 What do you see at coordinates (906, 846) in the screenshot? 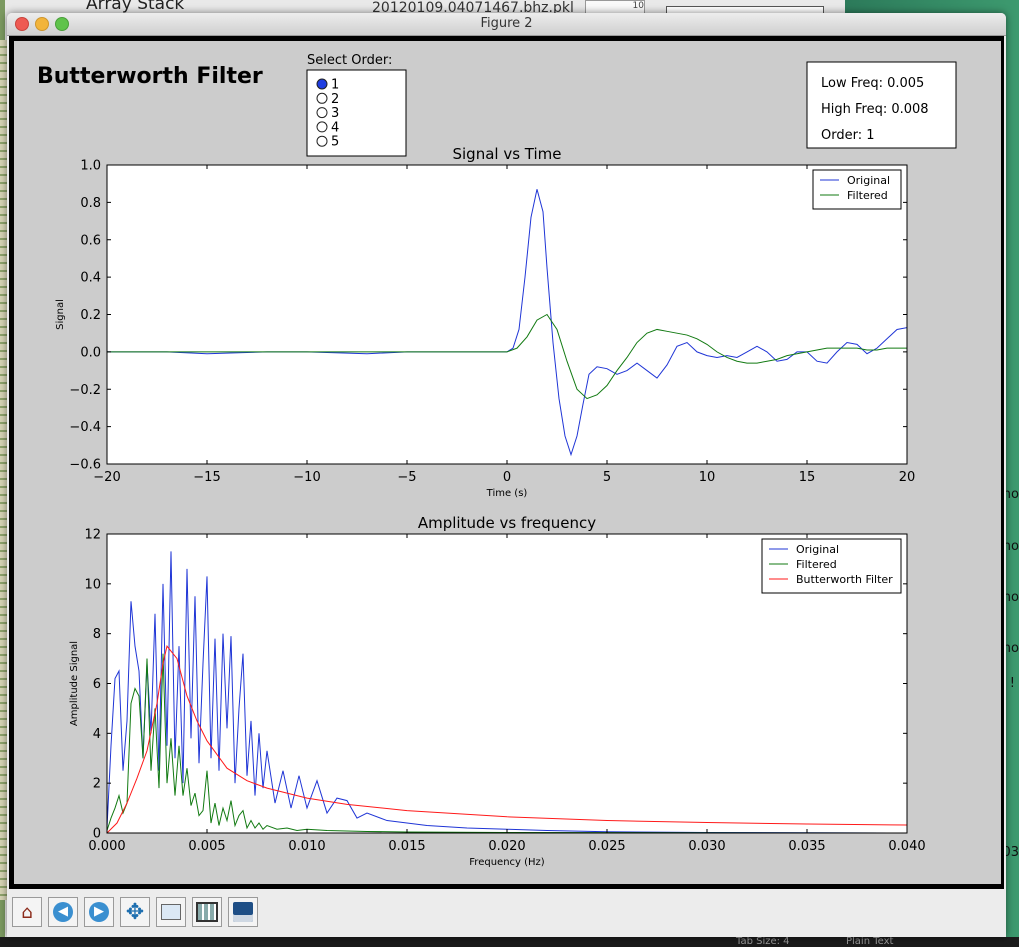
I see `x-tick-label: 0.040` at bounding box center [906, 846].